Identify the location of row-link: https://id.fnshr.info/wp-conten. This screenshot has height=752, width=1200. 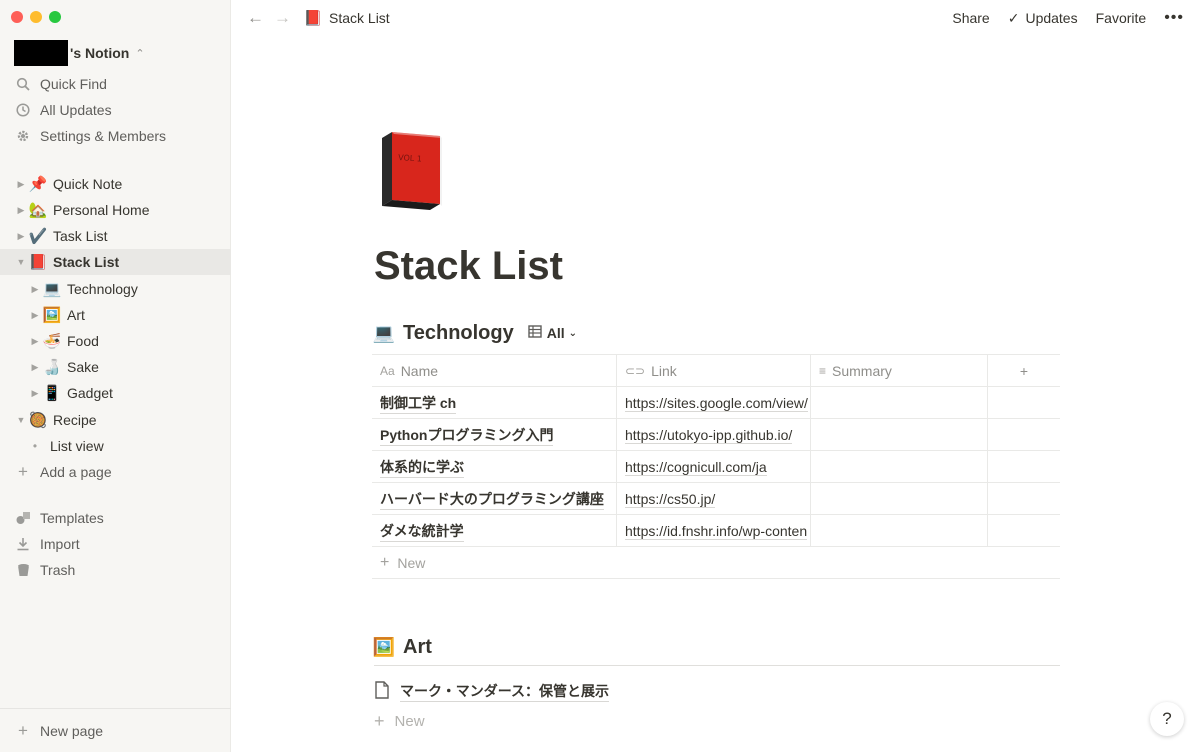
(716, 531).